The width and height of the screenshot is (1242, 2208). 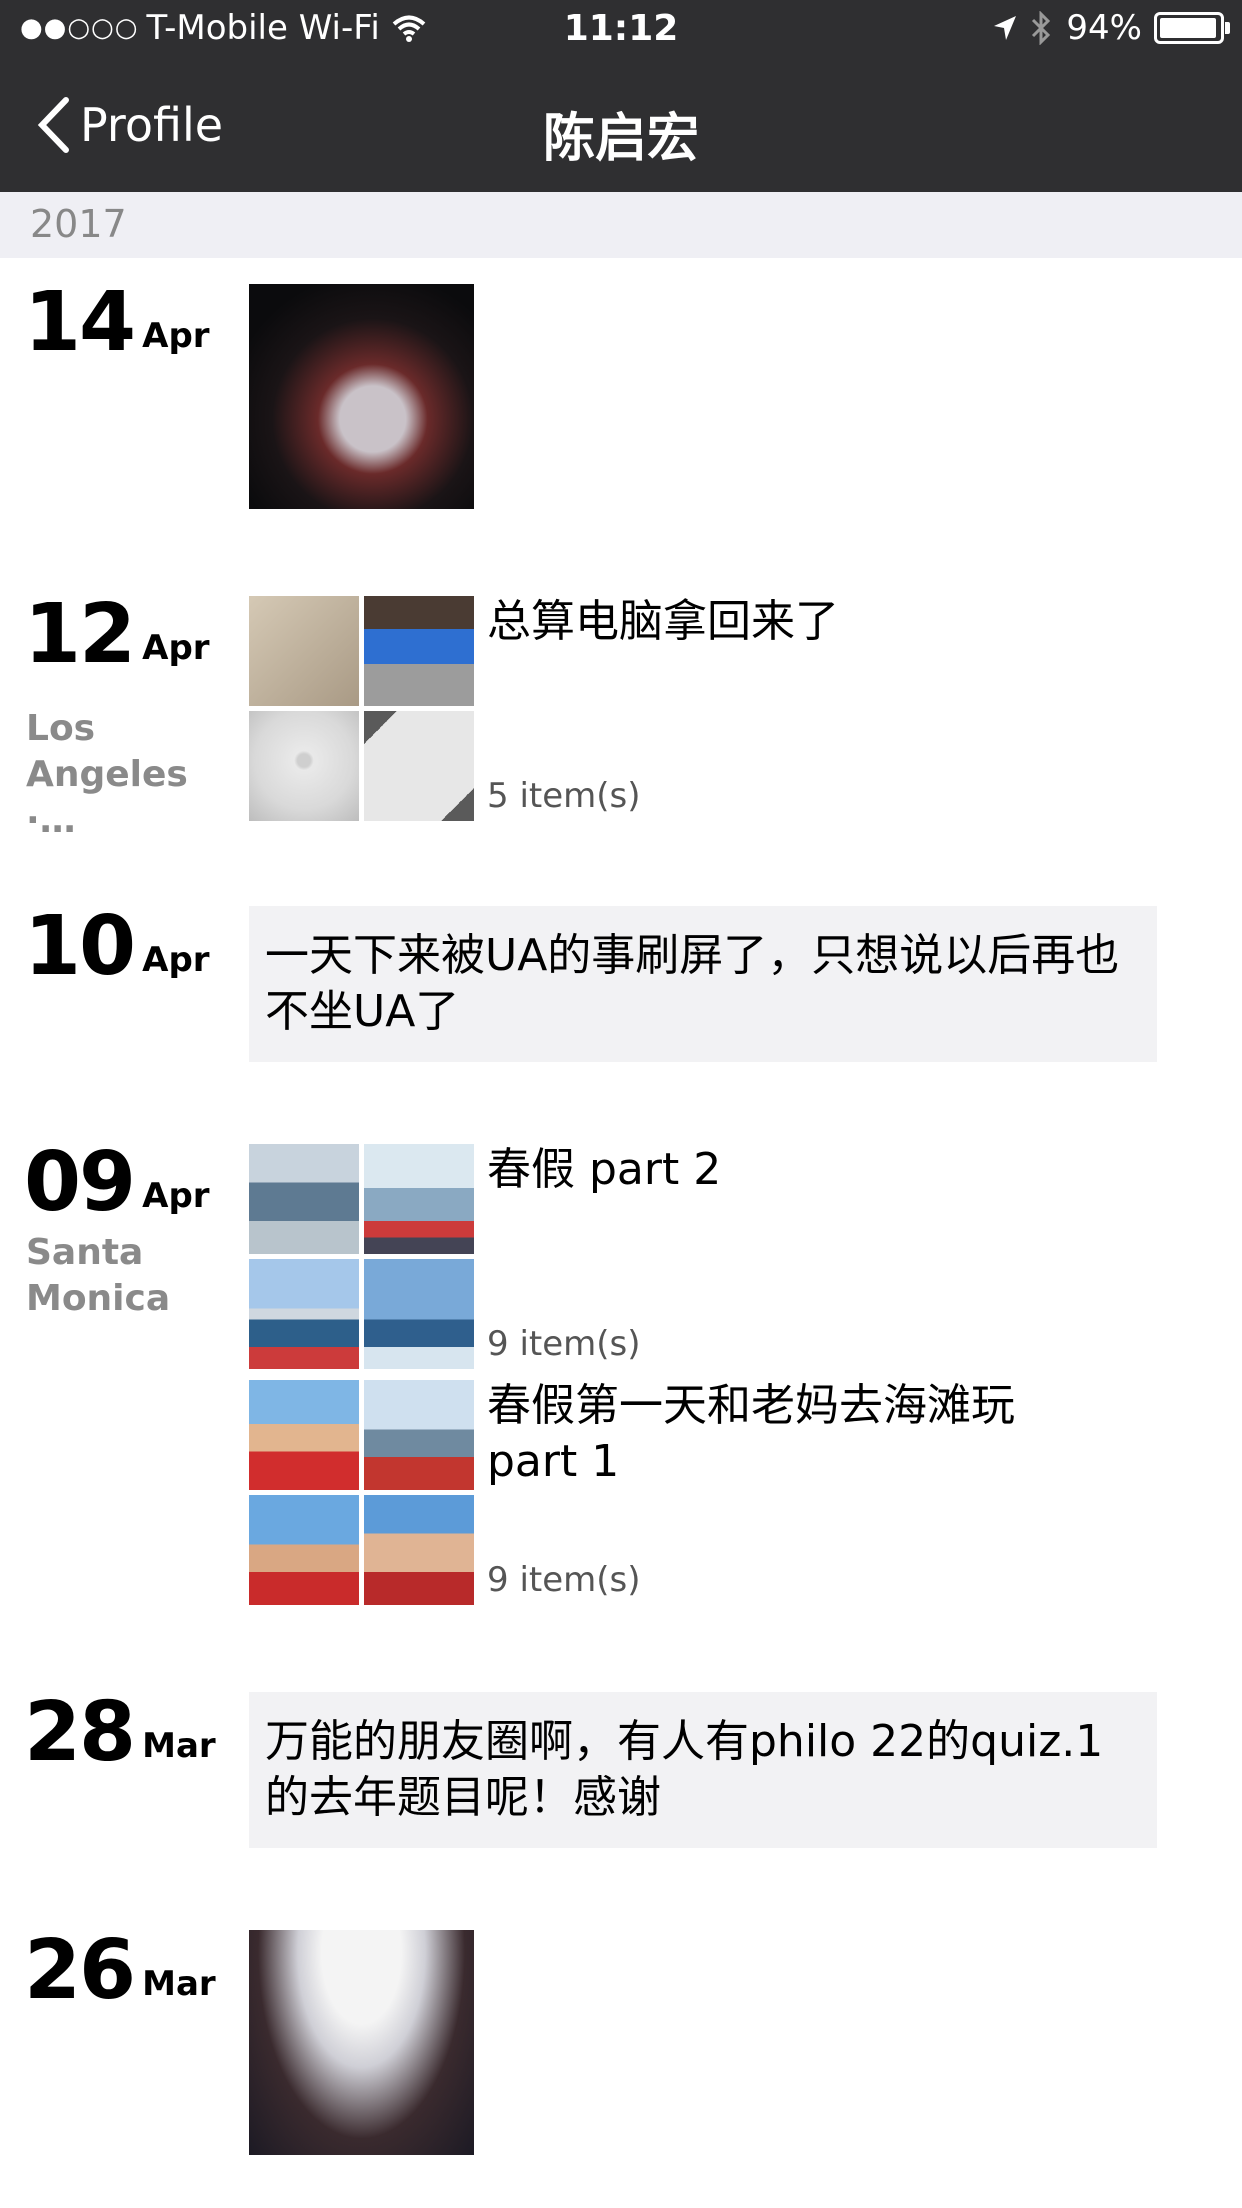 I want to click on entry-day: 10, so click(x=80, y=946).